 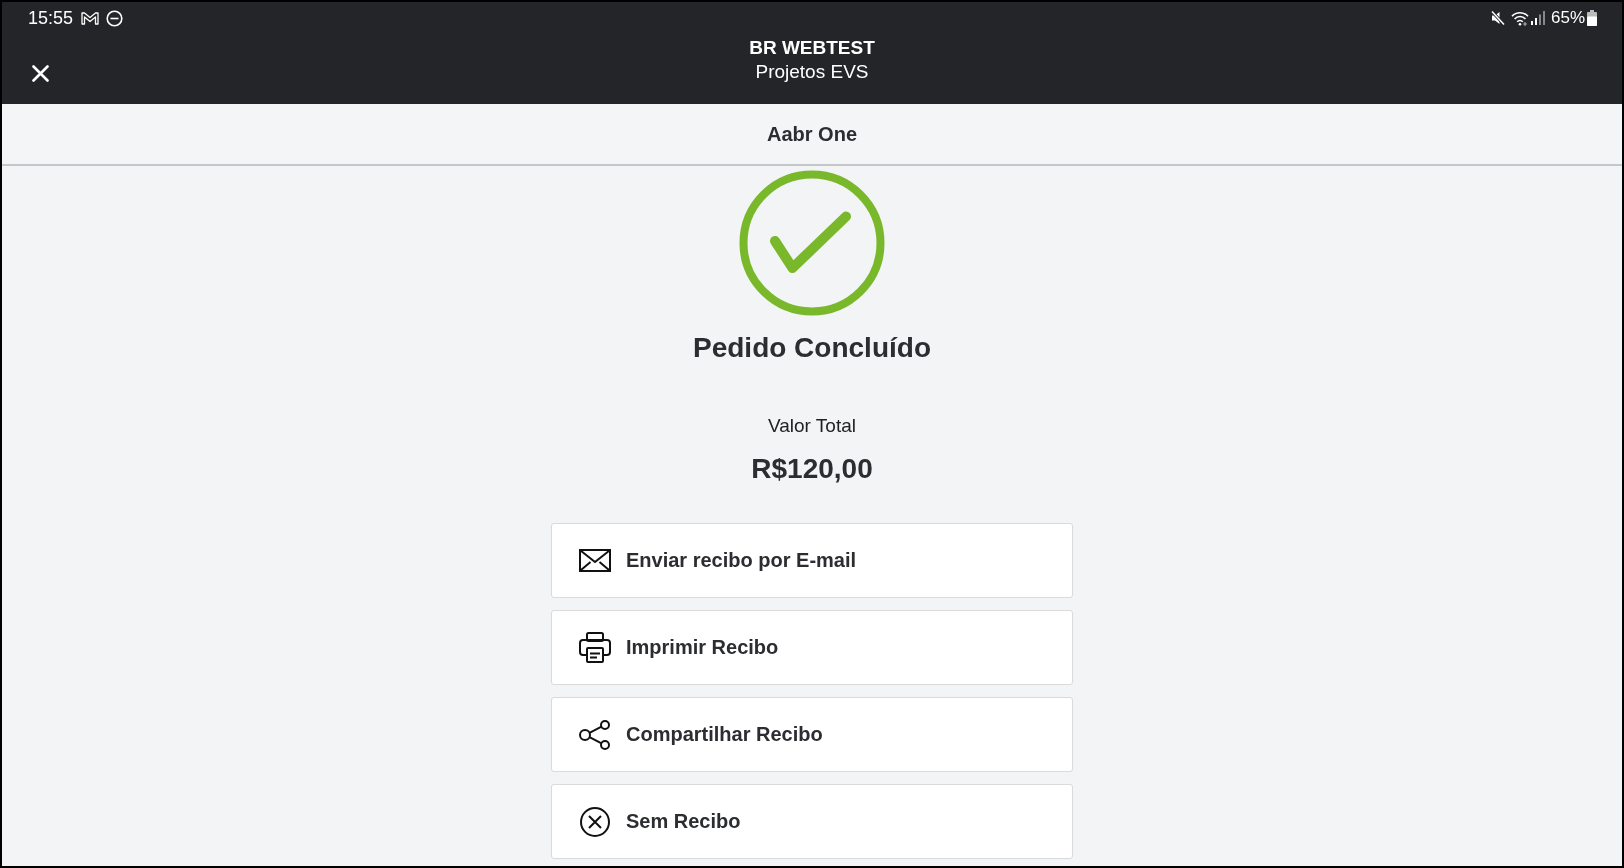 I want to click on minus-circle-icon, so click(x=115, y=18).